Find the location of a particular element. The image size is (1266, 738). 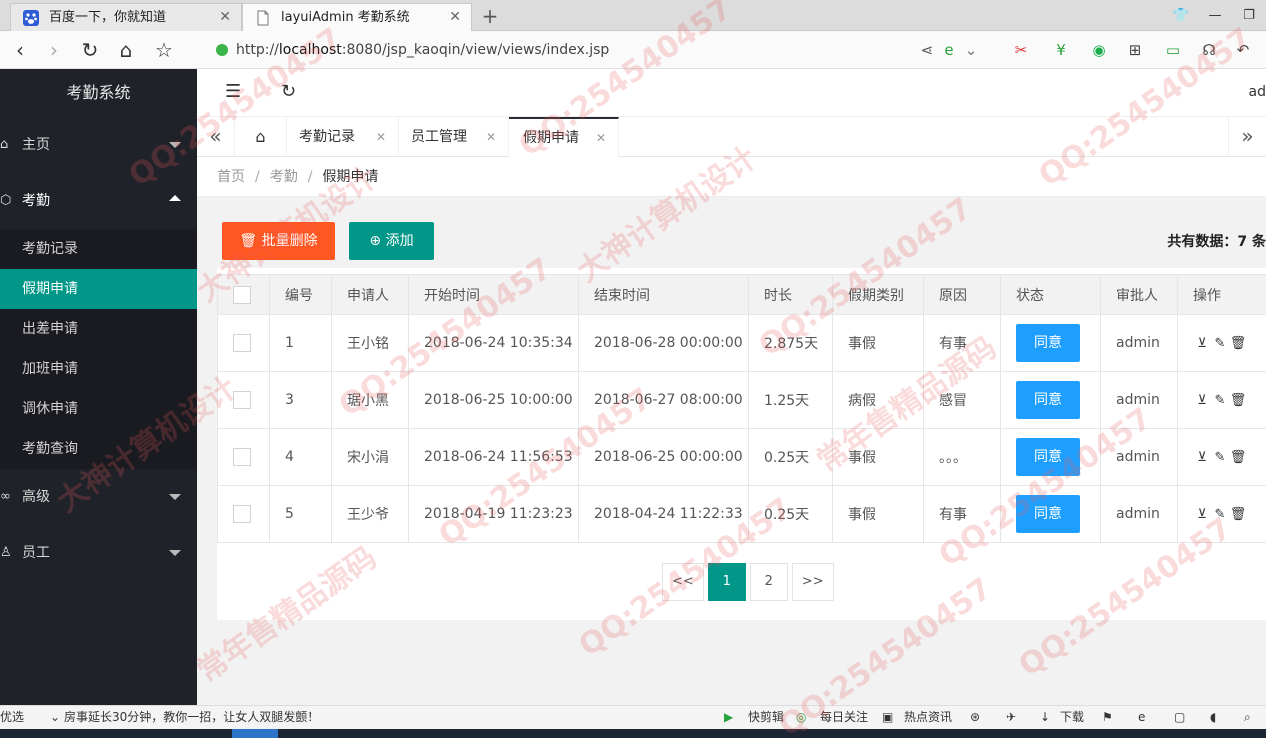

status-left: 优选 is located at coordinates (12, 717).